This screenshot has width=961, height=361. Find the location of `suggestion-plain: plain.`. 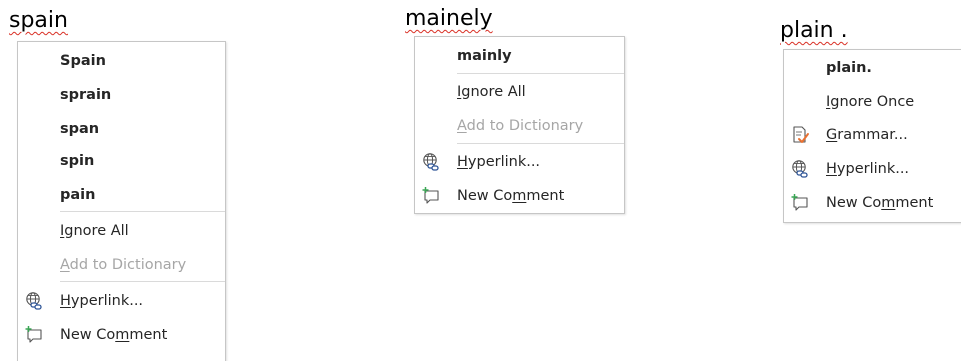

suggestion-plain: plain. is located at coordinates (872, 68).